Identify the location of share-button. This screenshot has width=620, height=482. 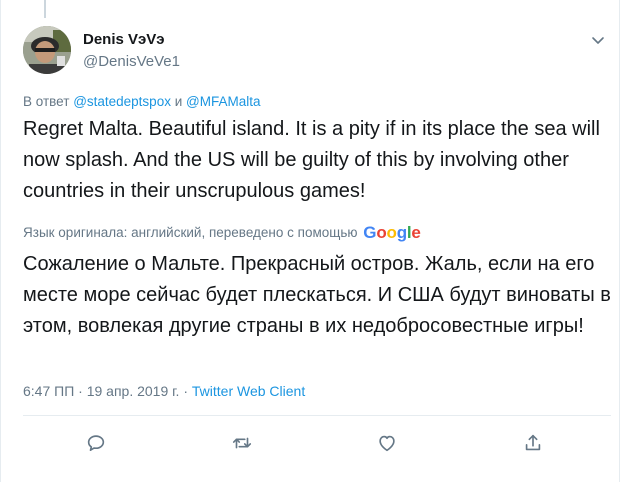
(533, 443).